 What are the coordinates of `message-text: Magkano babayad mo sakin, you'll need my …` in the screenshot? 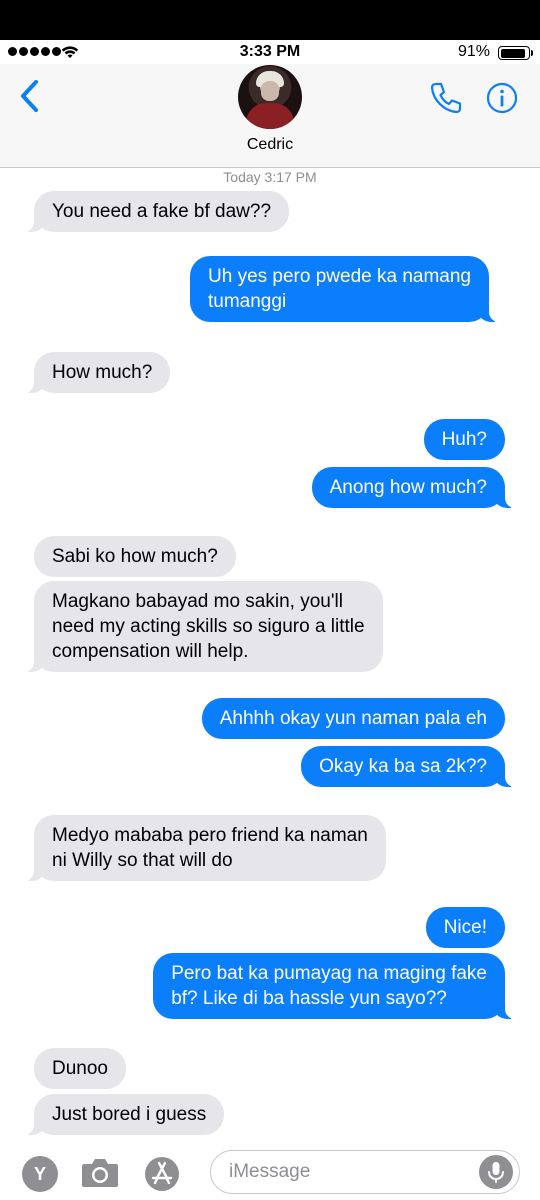 It's located at (208, 626).